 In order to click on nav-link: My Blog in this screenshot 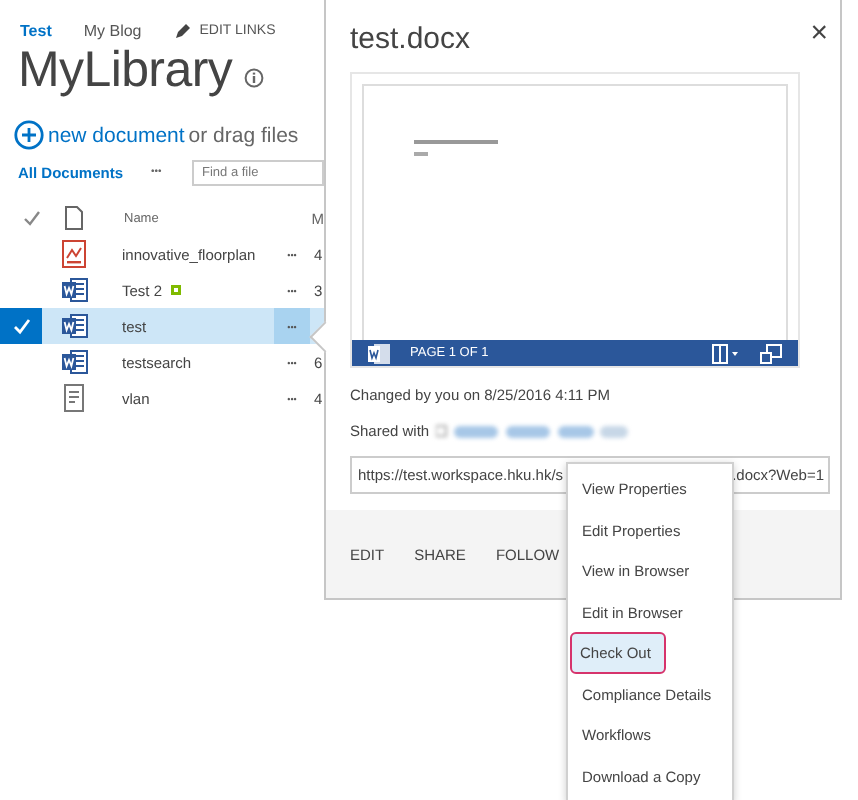, I will do `click(112, 31)`.